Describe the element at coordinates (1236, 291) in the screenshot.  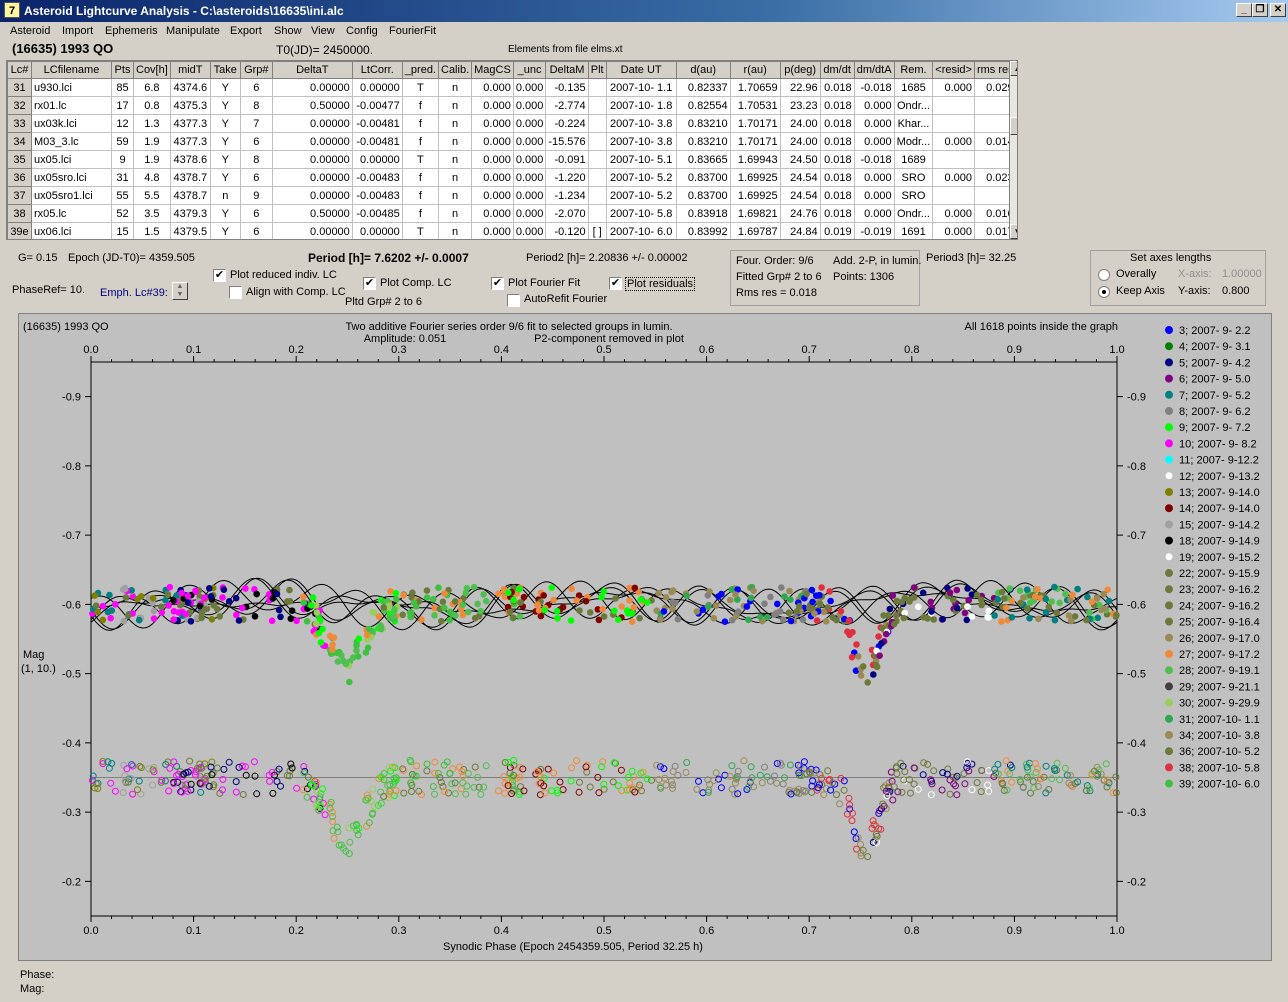
I see `yaxis-value: 0.800` at that location.